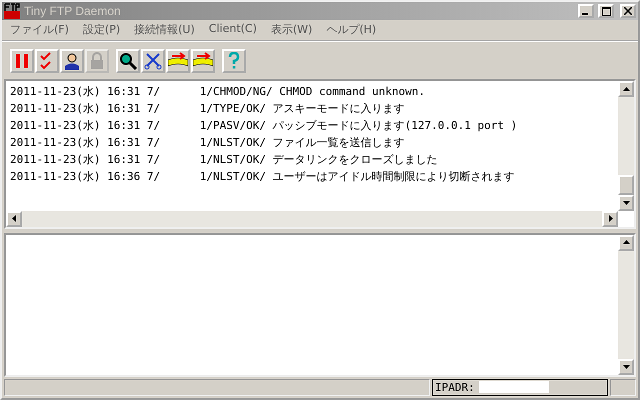 This screenshot has height=400, width=640. I want to click on horizontal-scrollbar, so click(312, 218).